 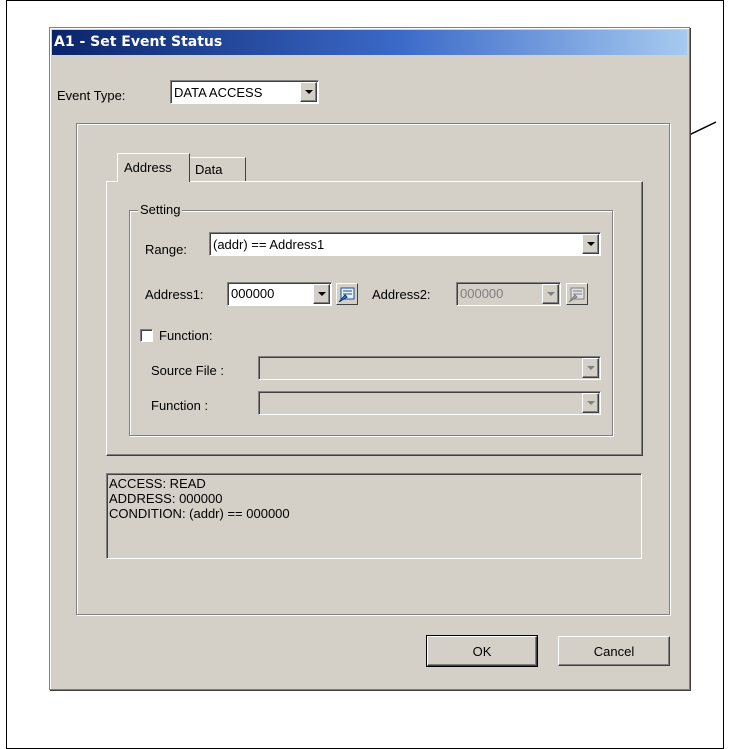 What do you see at coordinates (148, 167) in the screenshot?
I see `tab-address-label: Address` at bounding box center [148, 167].